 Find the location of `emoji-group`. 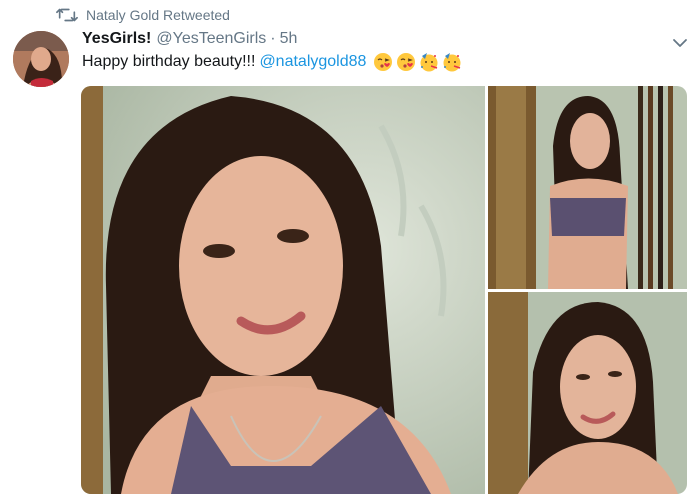

emoji-group is located at coordinates (417, 62).